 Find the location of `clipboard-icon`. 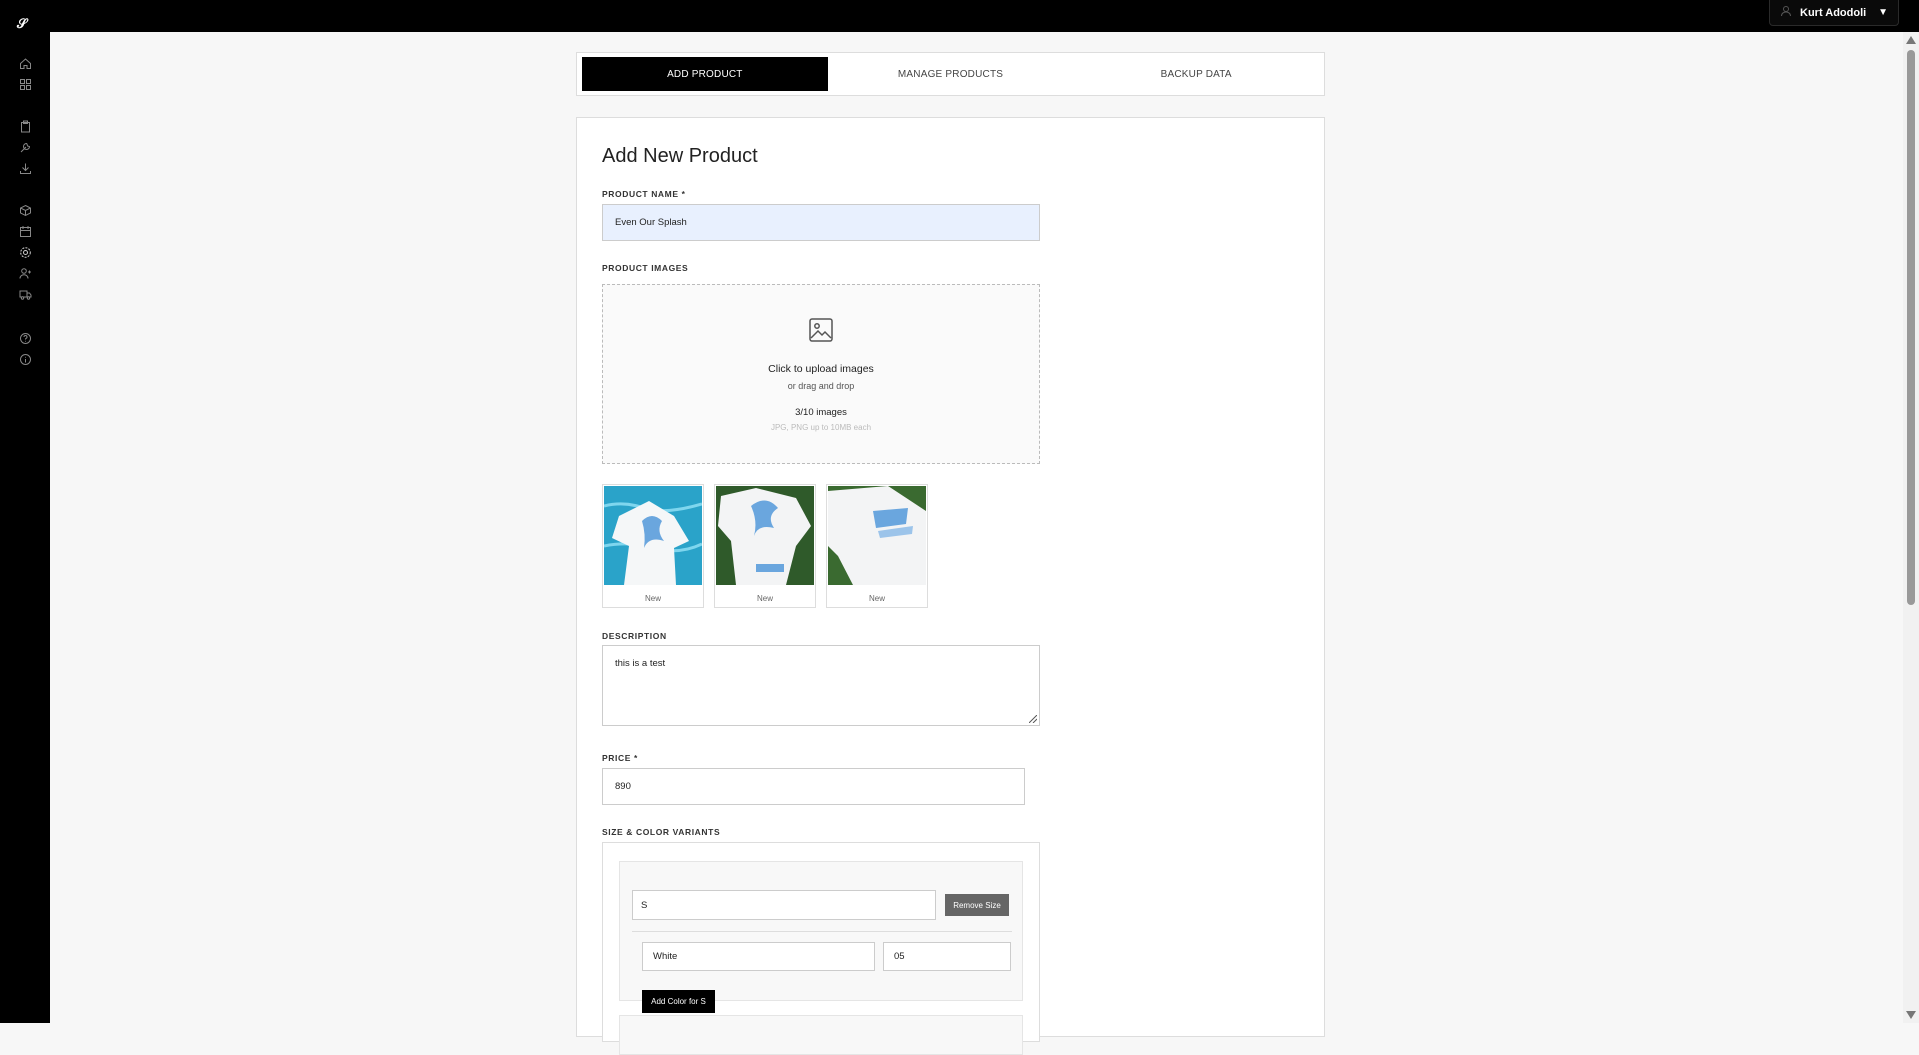

clipboard-icon is located at coordinates (25, 126).